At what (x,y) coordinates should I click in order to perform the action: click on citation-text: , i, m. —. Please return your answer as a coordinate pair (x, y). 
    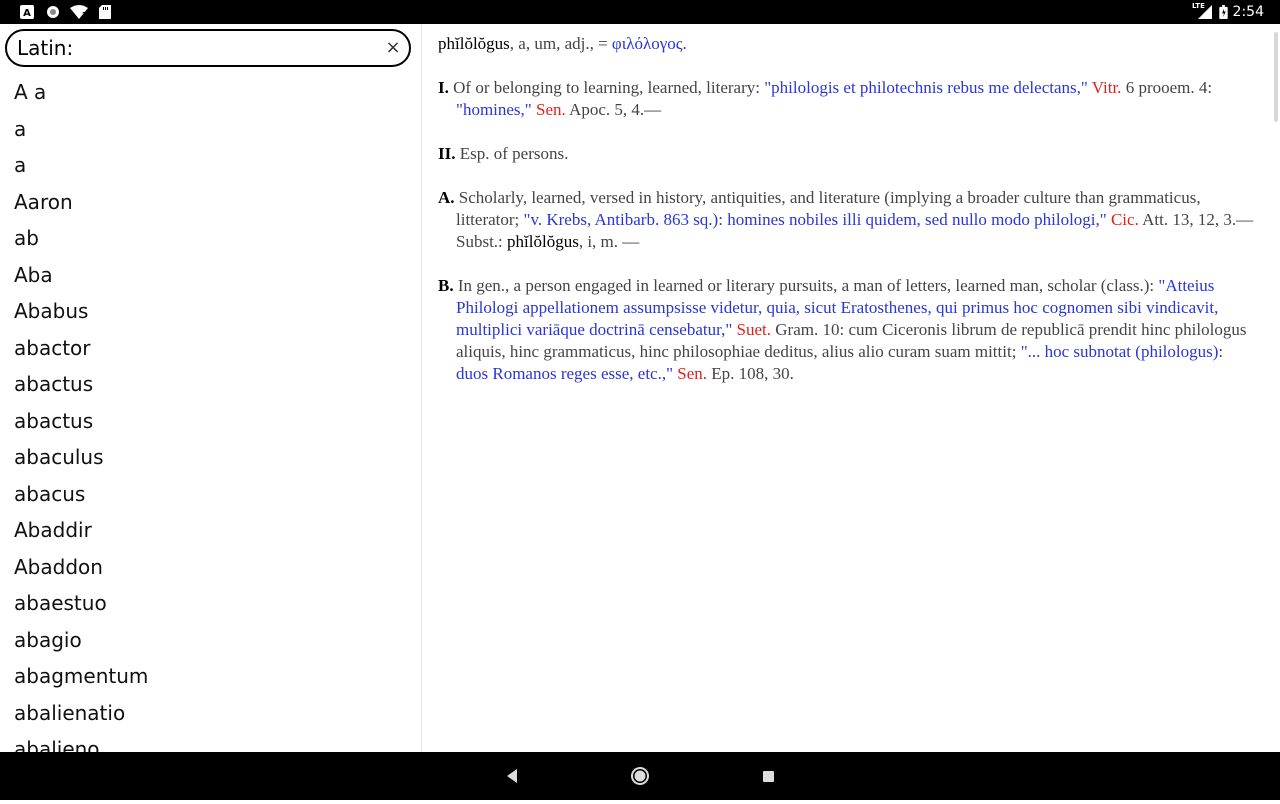
    Looking at the image, I should click on (609, 241).